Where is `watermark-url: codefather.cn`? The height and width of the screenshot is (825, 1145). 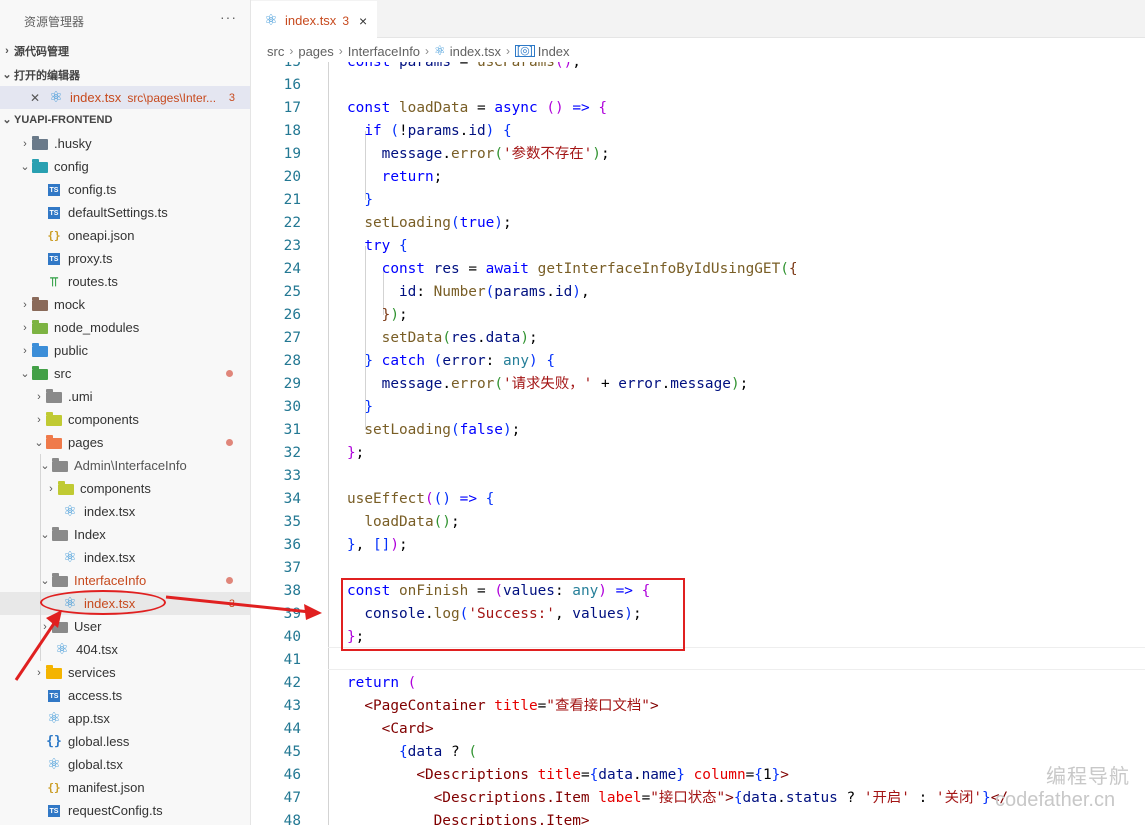 watermark-url: codefather.cn is located at coordinates (1055, 800).